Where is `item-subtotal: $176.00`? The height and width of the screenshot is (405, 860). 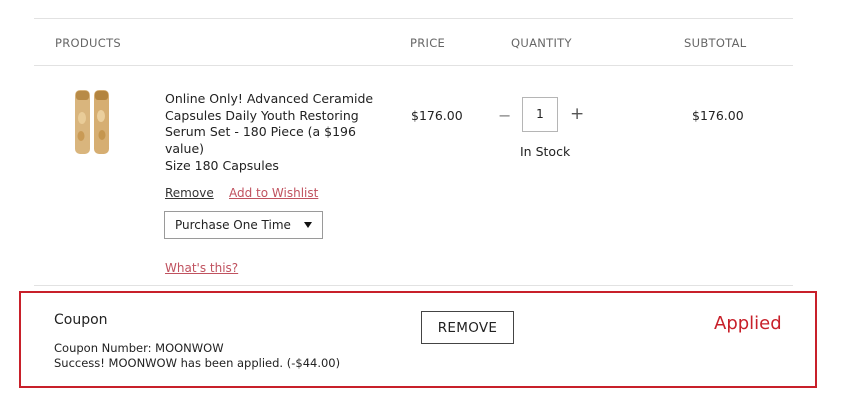
item-subtotal: $176.00 is located at coordinates (718, 115).